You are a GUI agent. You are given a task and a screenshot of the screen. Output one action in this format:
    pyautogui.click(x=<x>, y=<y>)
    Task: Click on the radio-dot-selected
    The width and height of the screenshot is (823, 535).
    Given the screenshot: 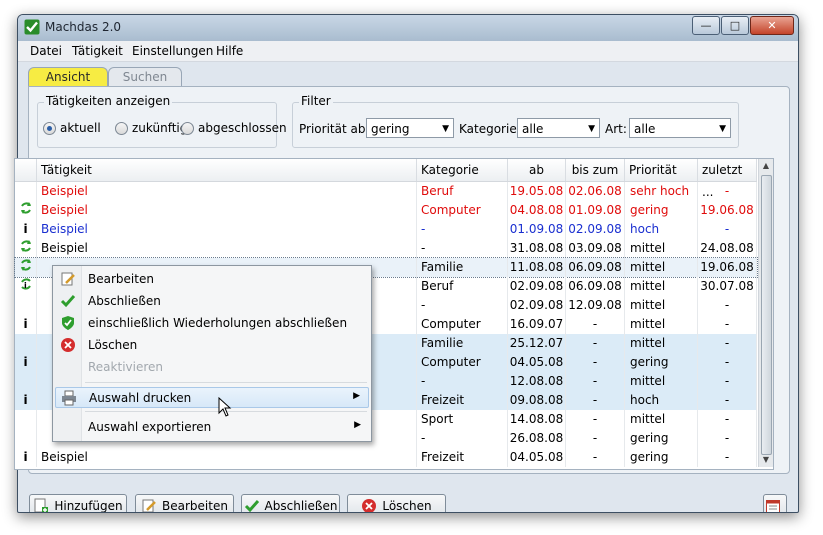 What is the action you would take?
    pyautogui.click(x=49, y=128)
    